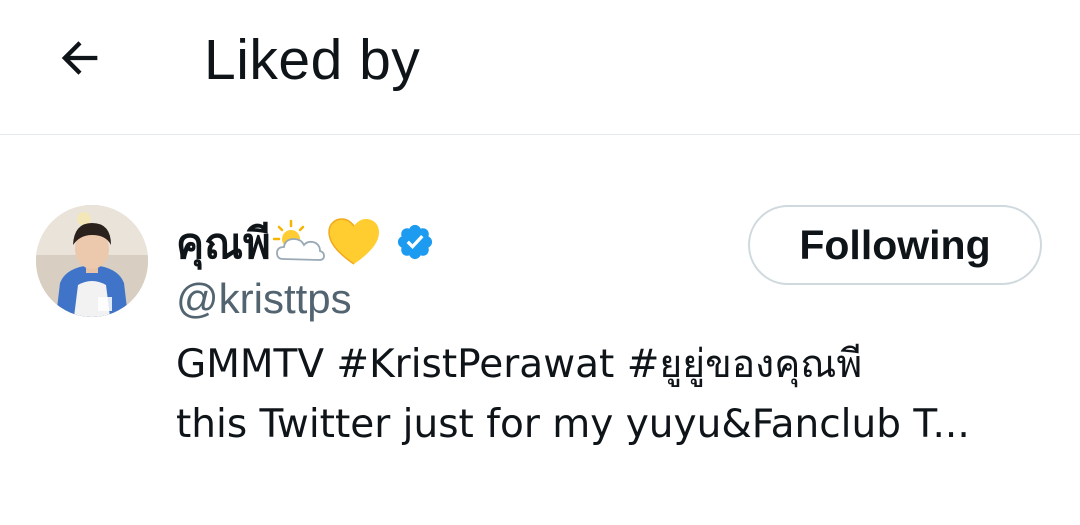 The height and width of the screenshot is (525, 1080). What do you see at coordinates (264, 299) in the screenshot?
I see `user-handle: @kristtps` at bounding box center [264, 299].